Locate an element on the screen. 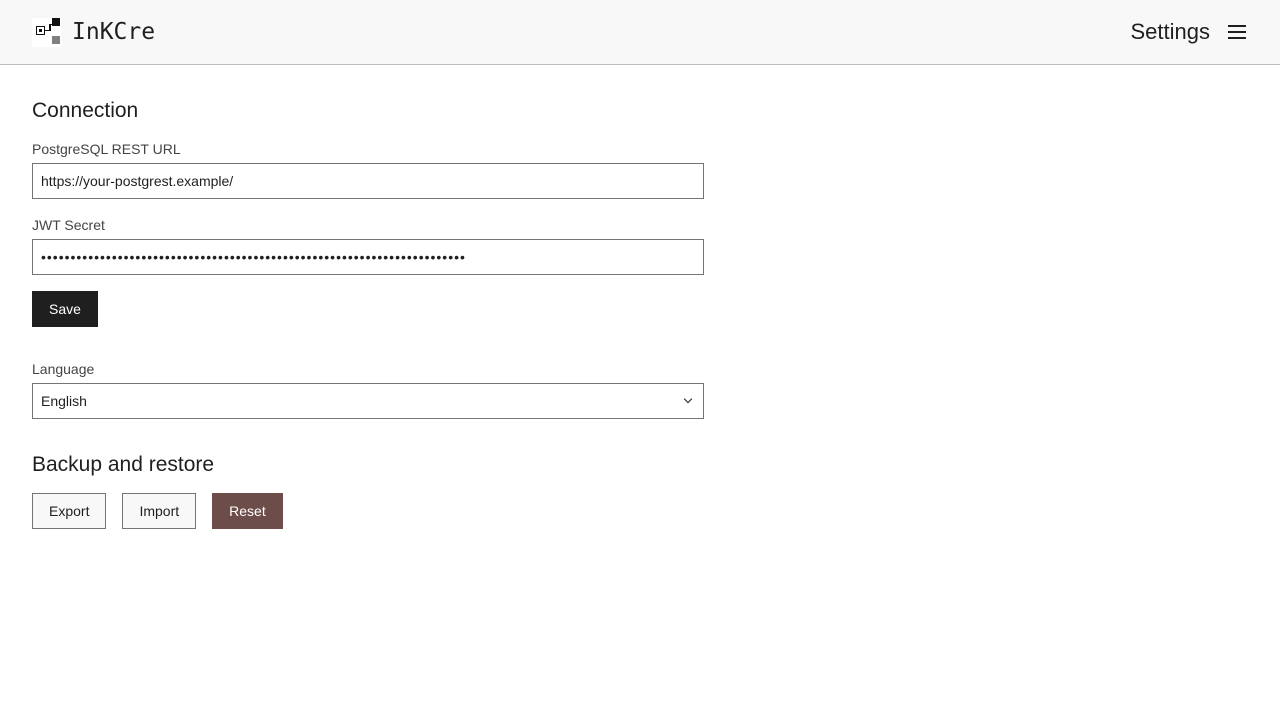  language-field-group: Language English is located at coordinates (368, 390).